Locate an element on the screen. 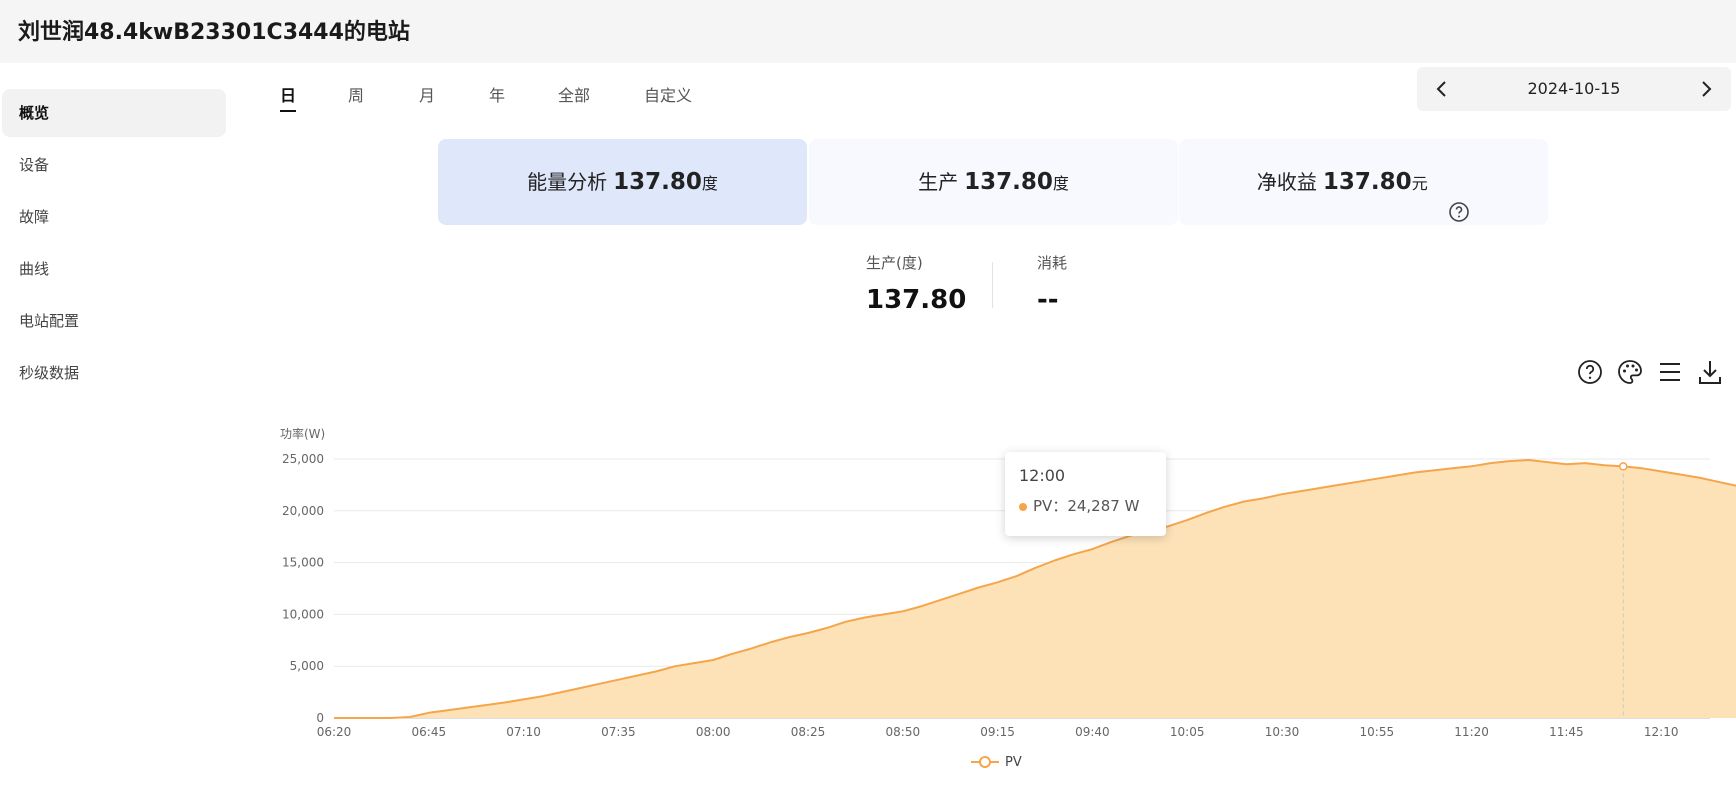 Image resolution: width=1736 pixels, height=799 pixels. y-tick-label: 0 is located at coordinates (320, 718).